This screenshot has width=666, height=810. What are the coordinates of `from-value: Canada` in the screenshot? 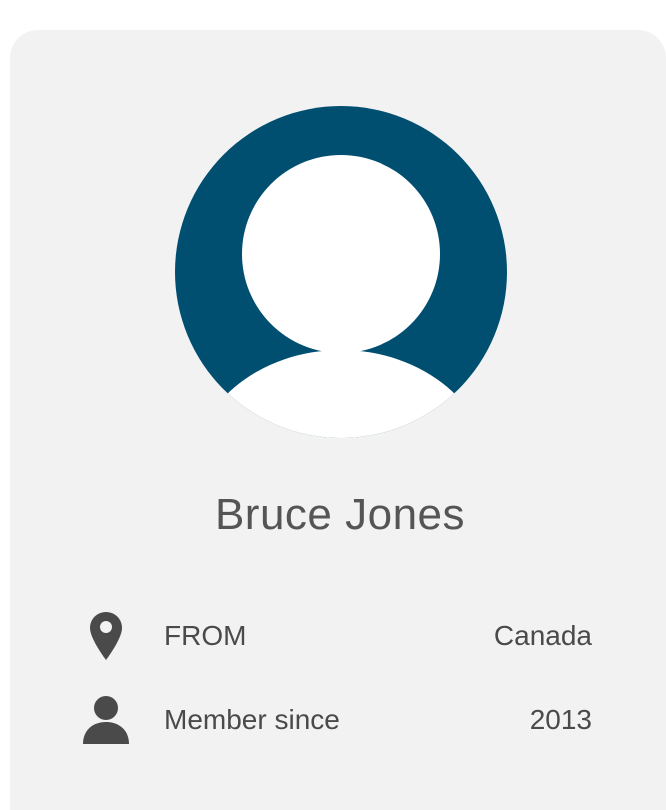 It's located at (542, 635).